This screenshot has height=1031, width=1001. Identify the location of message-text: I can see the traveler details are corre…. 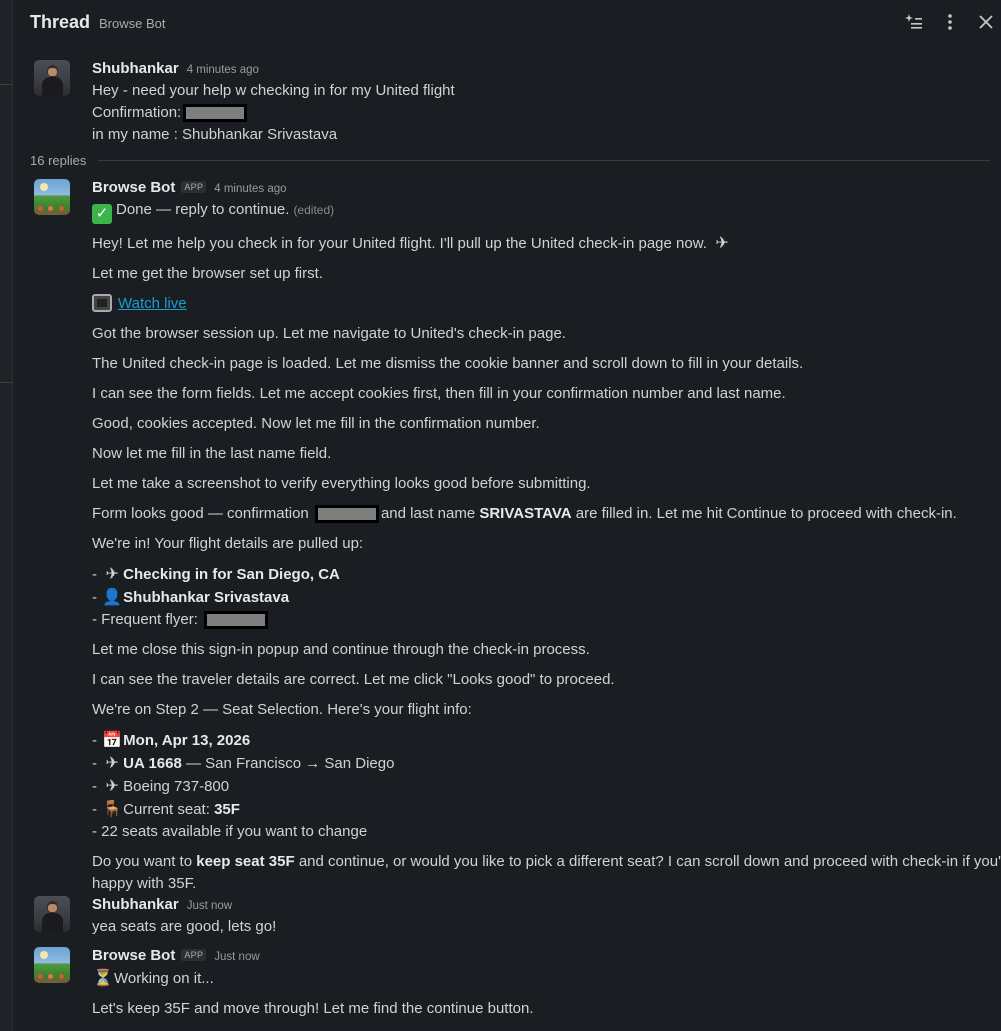
(353, 679).